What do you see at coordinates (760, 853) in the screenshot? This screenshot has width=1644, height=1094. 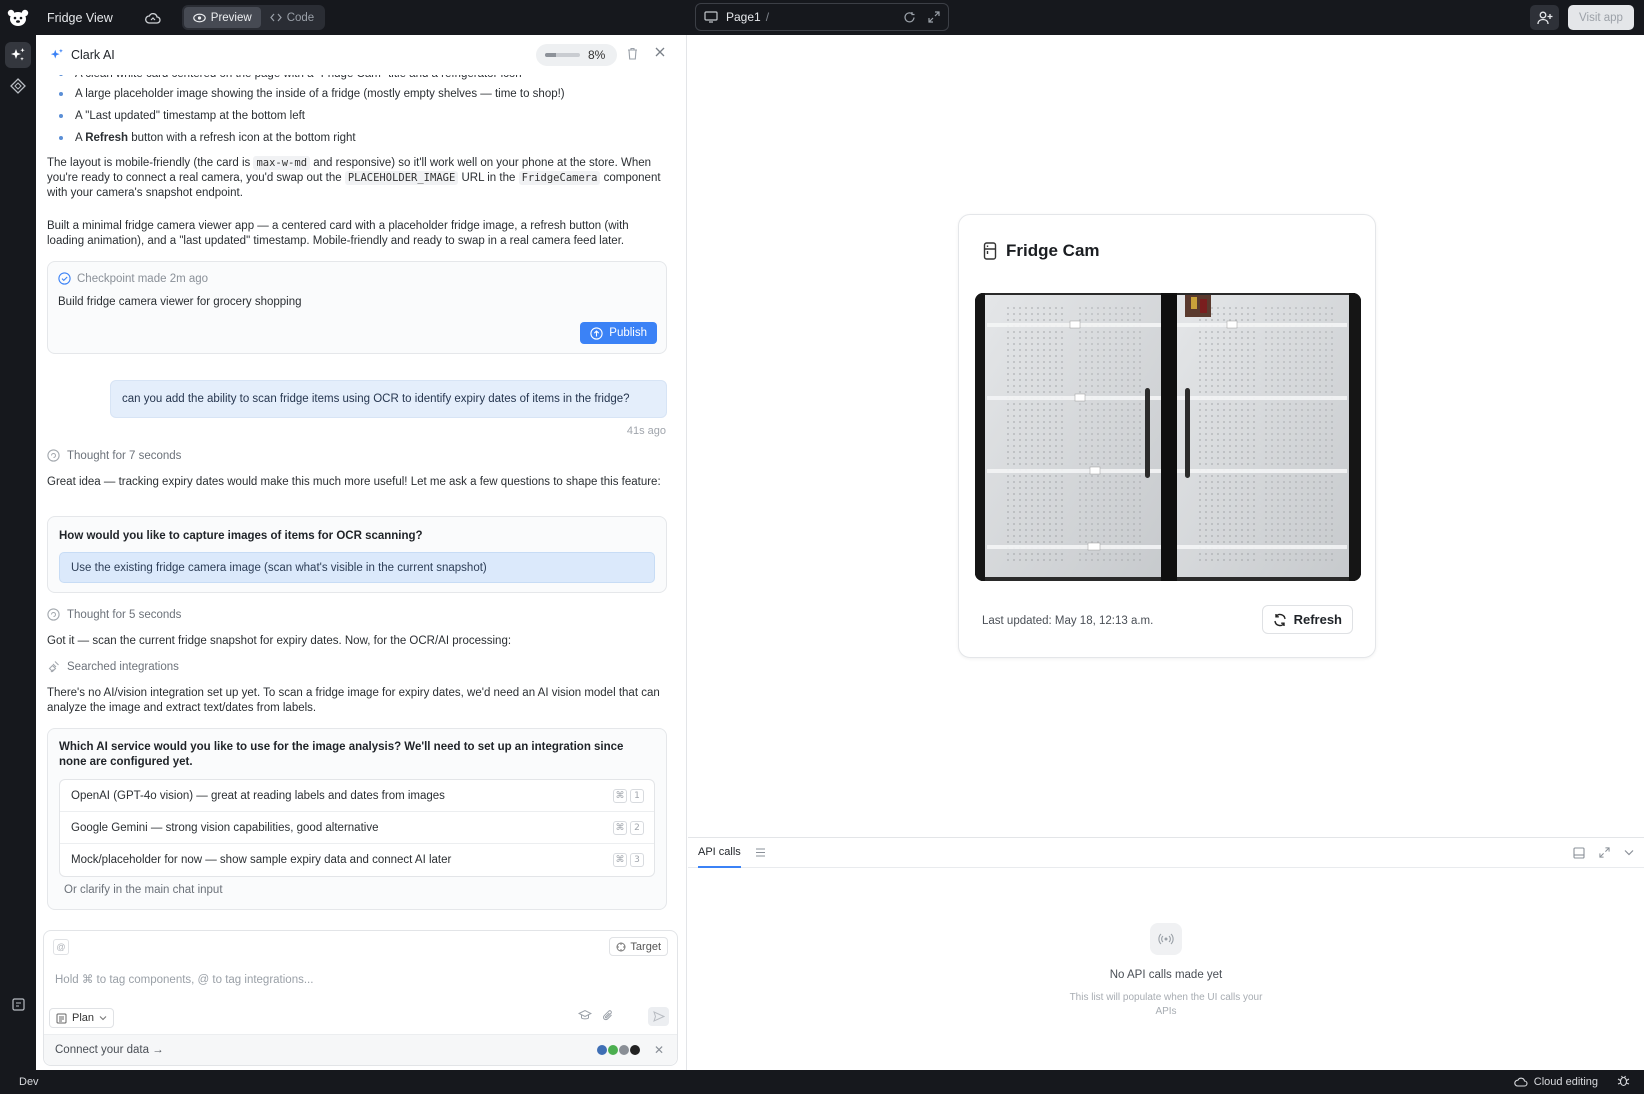 I see `menu-icon` at bounding box center [760, 853].